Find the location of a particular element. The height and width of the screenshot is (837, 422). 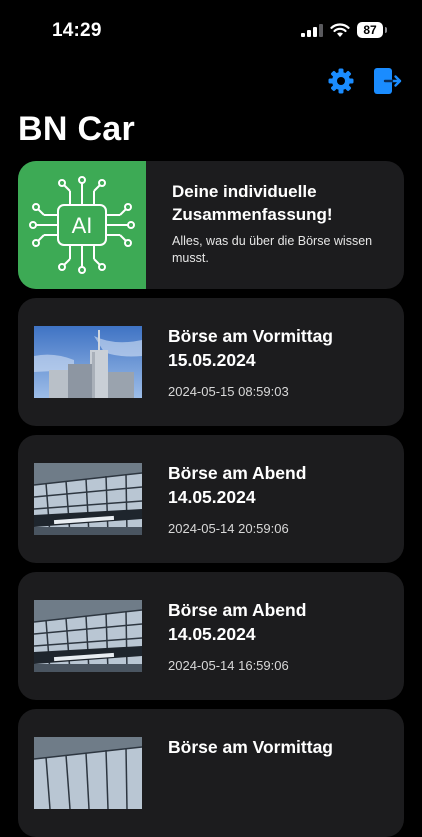

ai-chip-image: AI is located at coordinates (82, 225).